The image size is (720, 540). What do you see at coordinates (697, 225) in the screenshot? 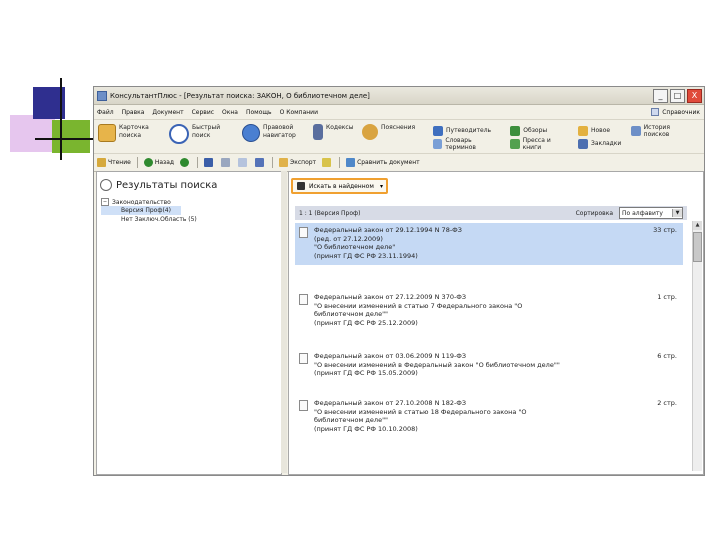
I see `scroll-up-icon: ▲` at bounding box center [697, 225].